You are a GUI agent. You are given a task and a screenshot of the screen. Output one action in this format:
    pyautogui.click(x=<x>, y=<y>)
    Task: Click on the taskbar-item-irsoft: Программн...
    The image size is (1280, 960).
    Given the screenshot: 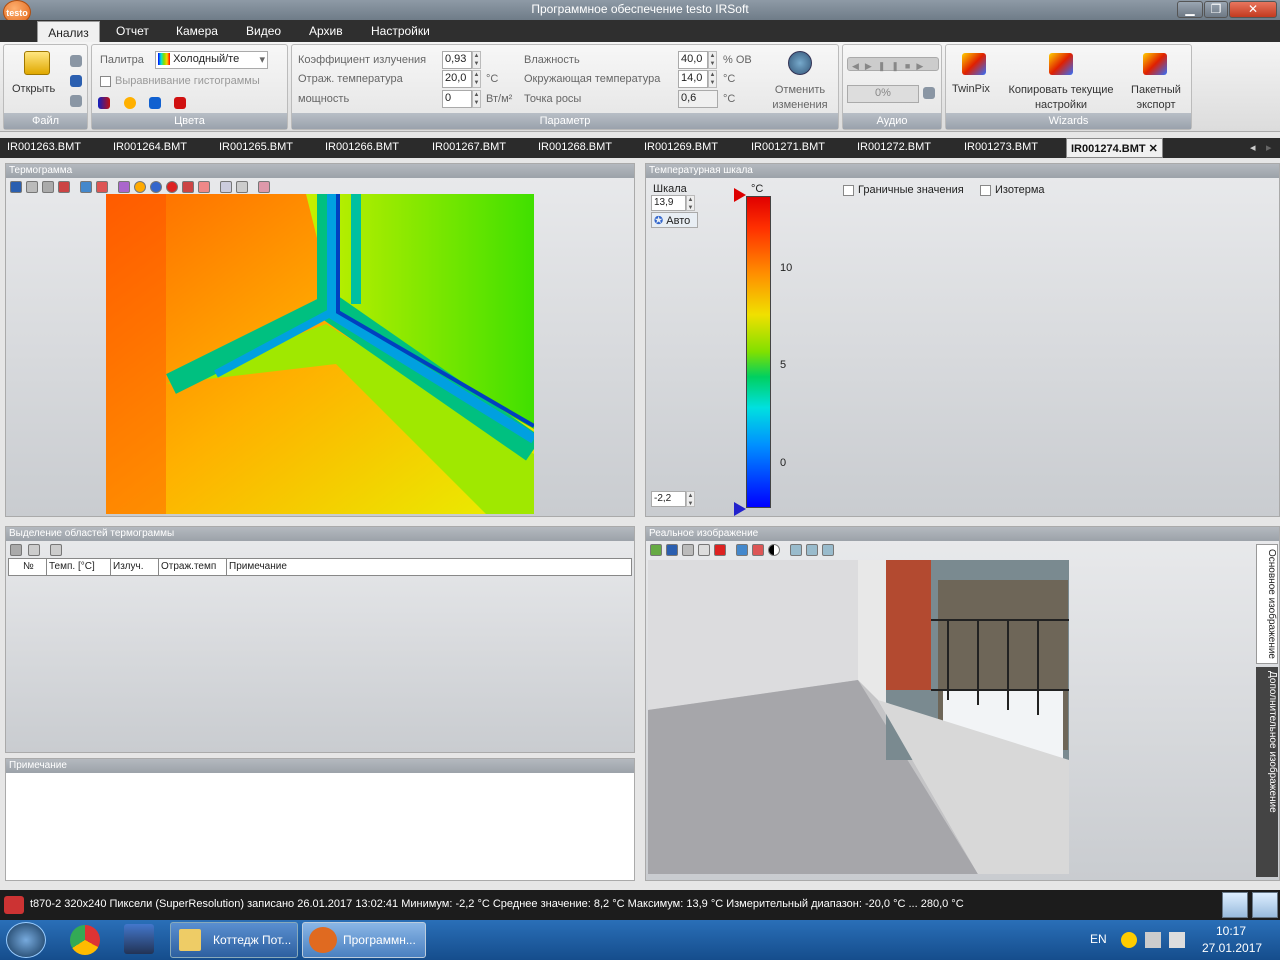 What is the action you would take?
    pyautogui.click(x=364, y=940)
    